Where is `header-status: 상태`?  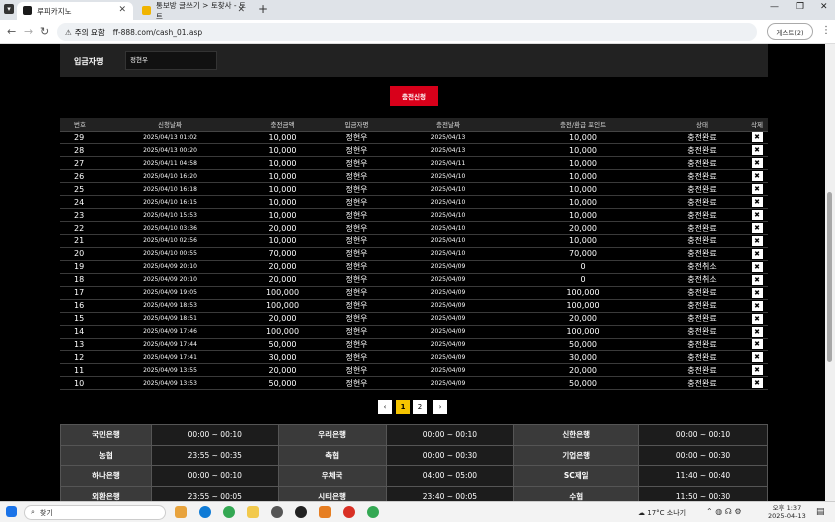 header-status: 상태 is located at coordinates (702, 125).